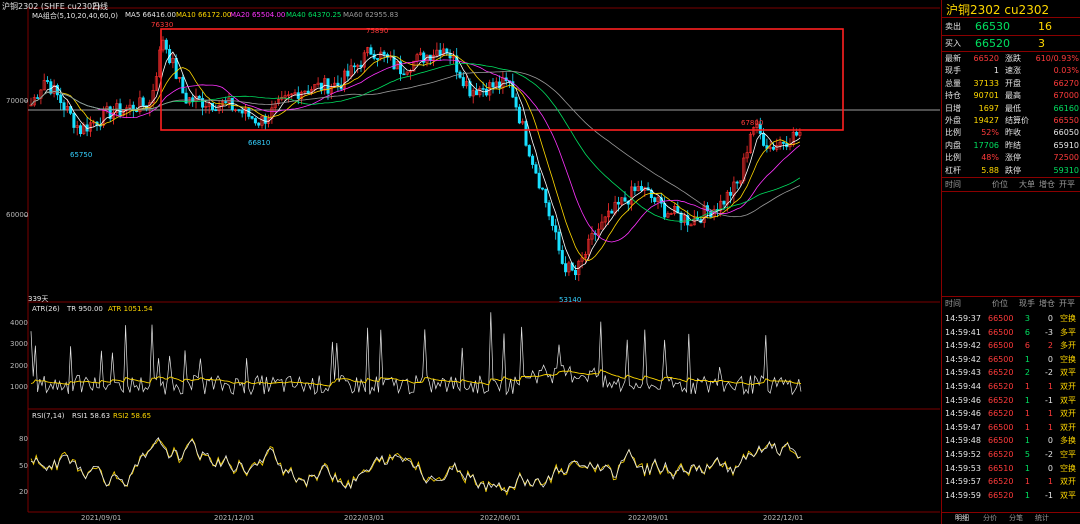 The width and height of the screenshot is (1080, 524). What do you see at coordinates (953, 43) in the screenshot?
I see `buy-label: 买入` at bounding box center [953, 43].